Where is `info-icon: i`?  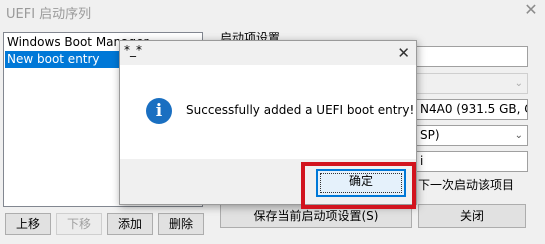
info-icon: i is located at coordinates (159, 111).